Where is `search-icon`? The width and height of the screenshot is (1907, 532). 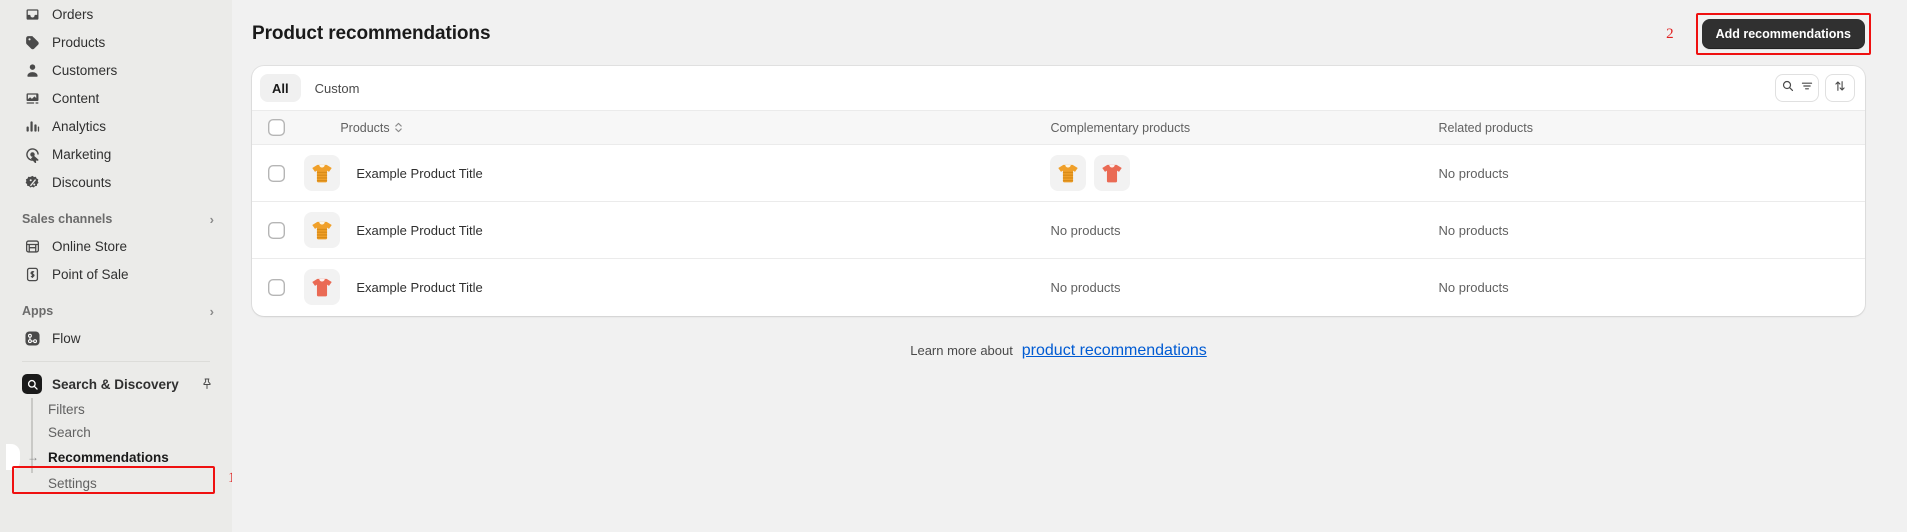 search-icon is located at coordinates (1788, 88).